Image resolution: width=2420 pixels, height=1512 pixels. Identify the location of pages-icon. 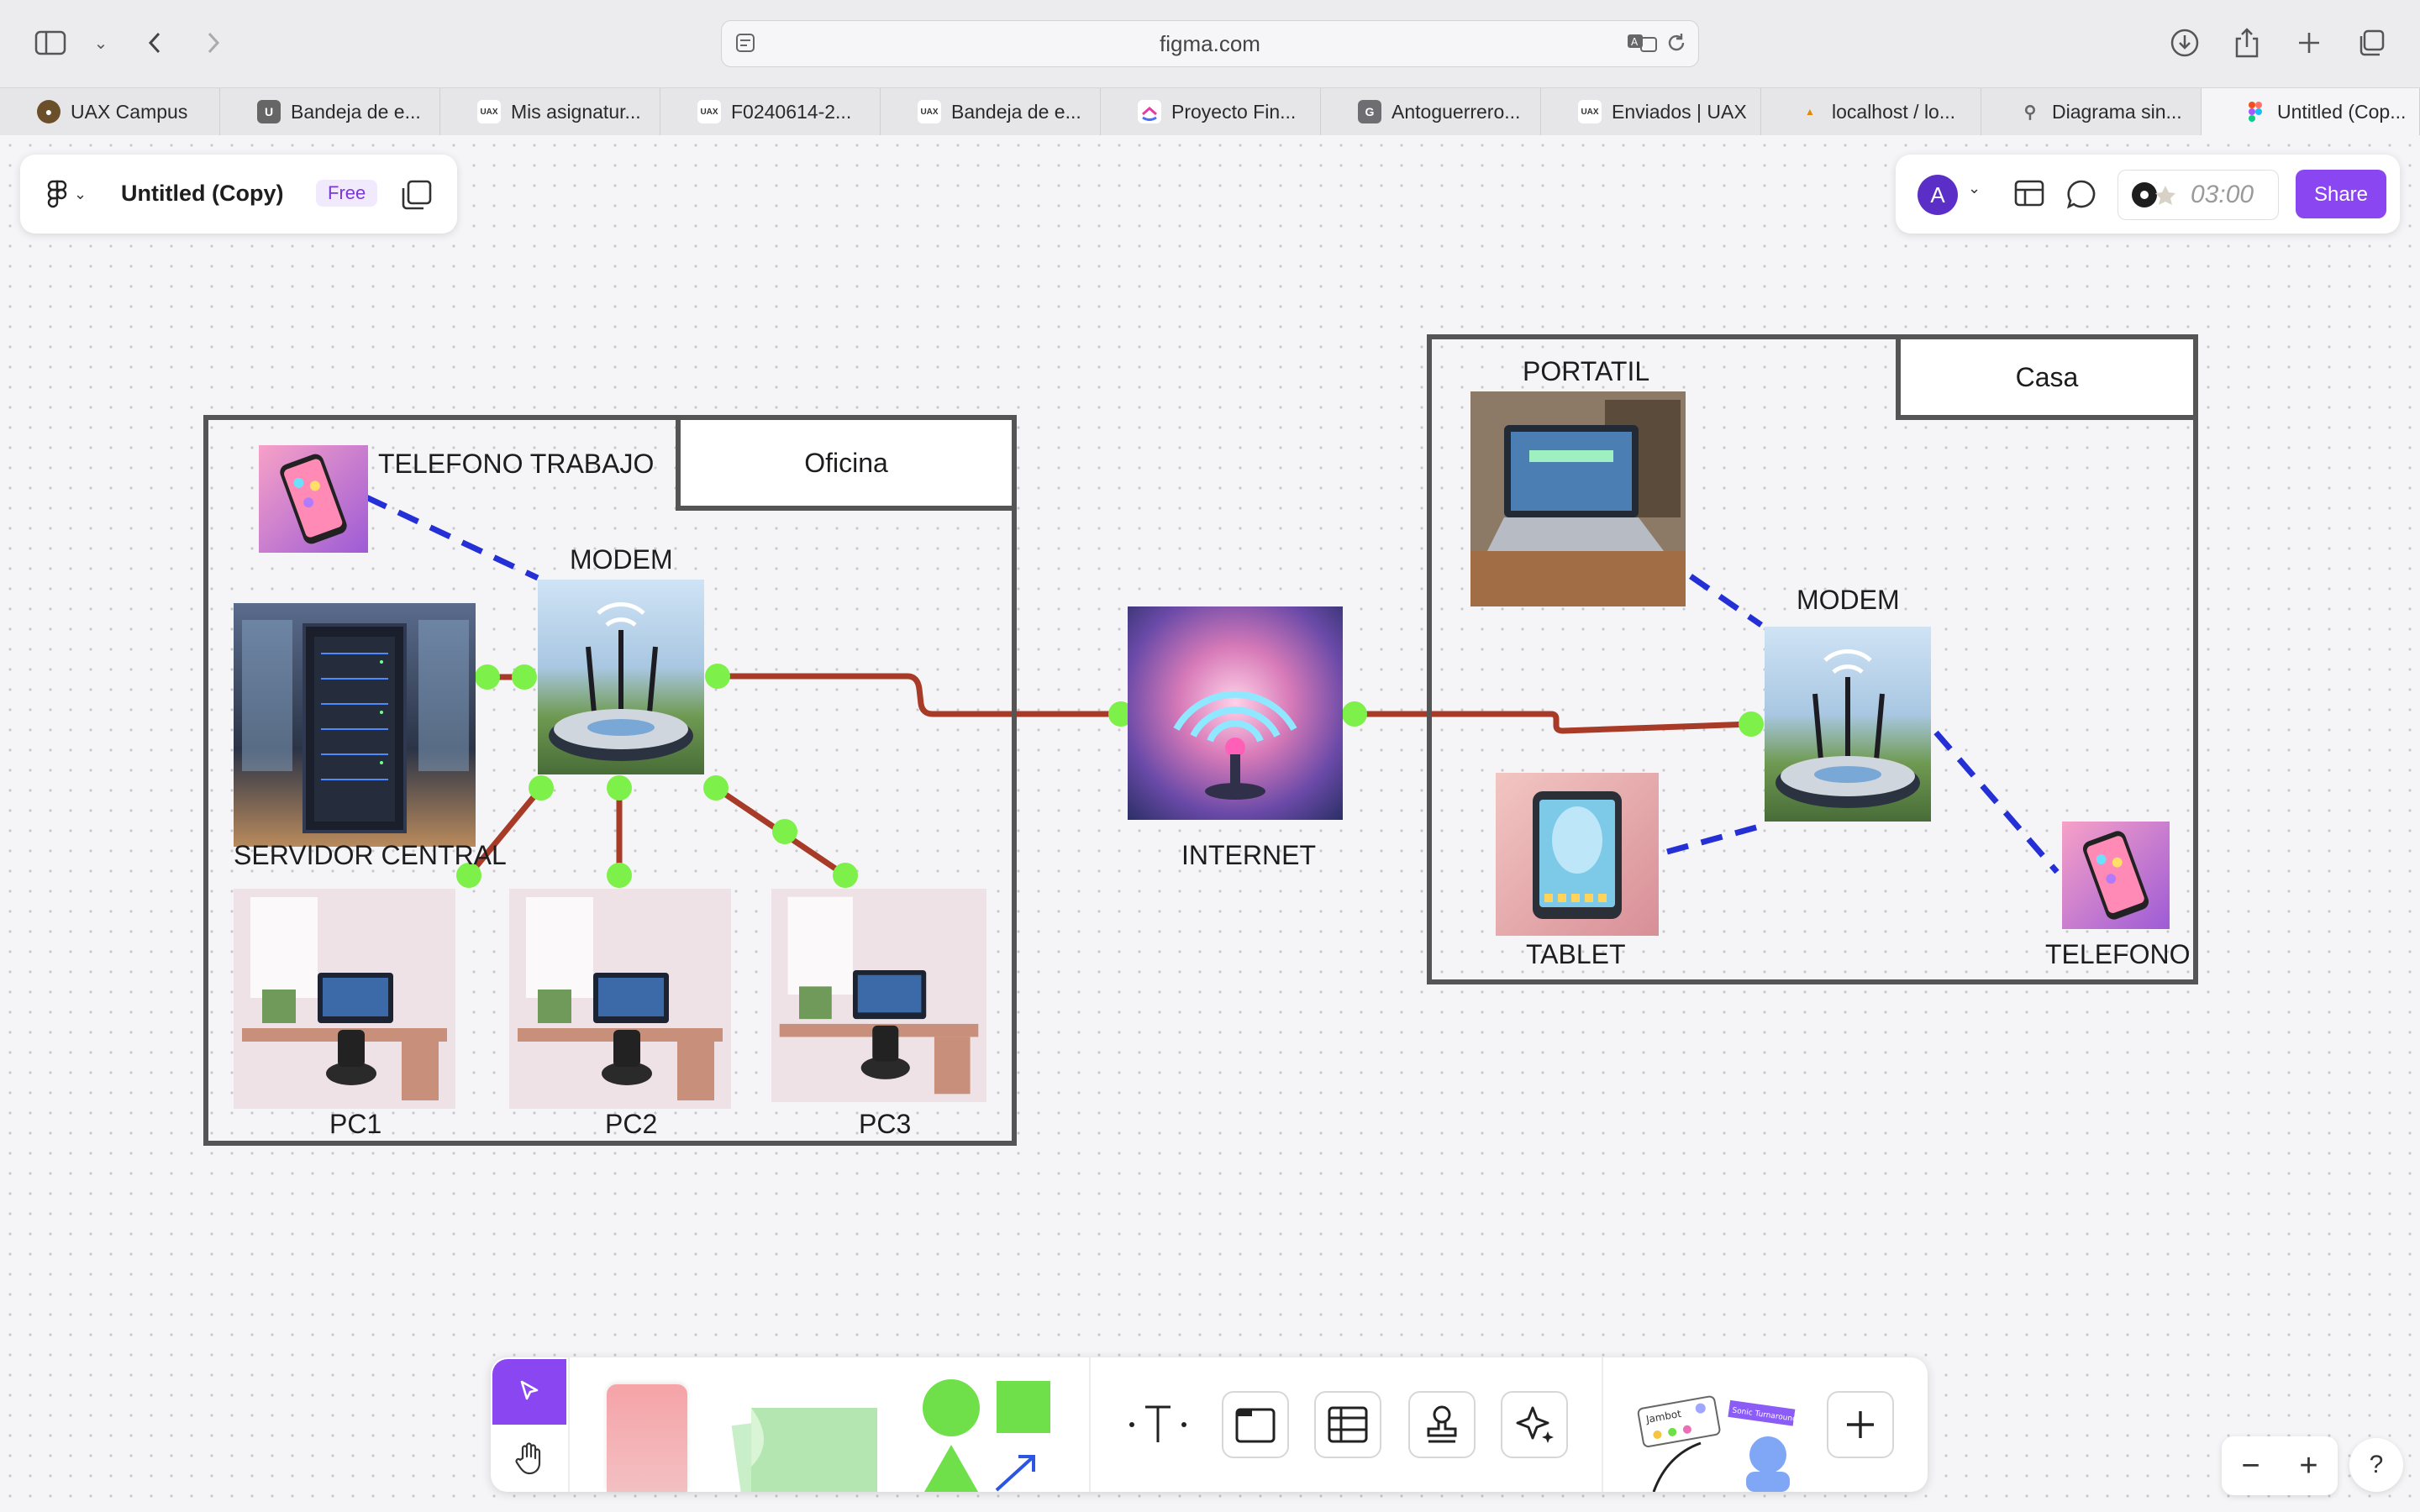
(417, 197).